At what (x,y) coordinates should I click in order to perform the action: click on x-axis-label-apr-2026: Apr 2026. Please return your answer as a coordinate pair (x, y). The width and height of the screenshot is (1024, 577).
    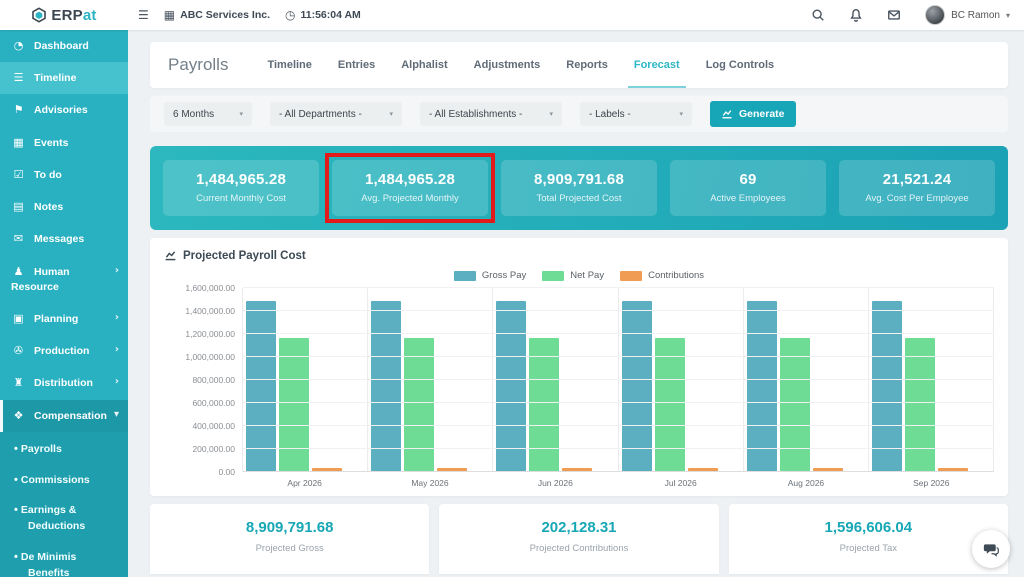
    Looking at the image, I should click on (304, 483).